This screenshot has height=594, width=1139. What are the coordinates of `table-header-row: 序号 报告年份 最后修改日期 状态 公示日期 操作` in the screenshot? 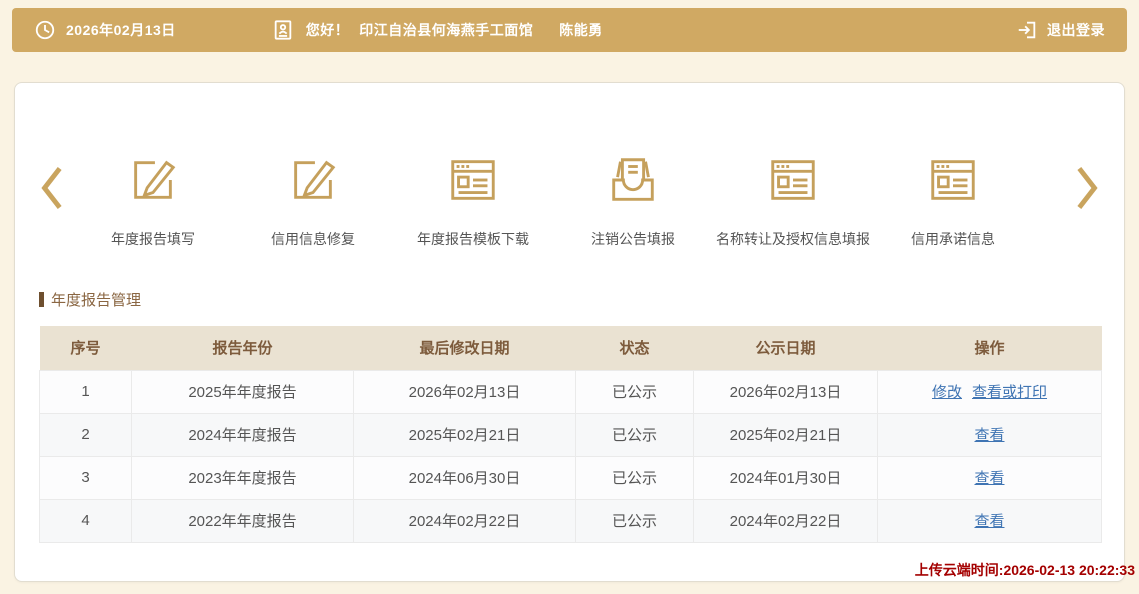 It's located at (570, 348).